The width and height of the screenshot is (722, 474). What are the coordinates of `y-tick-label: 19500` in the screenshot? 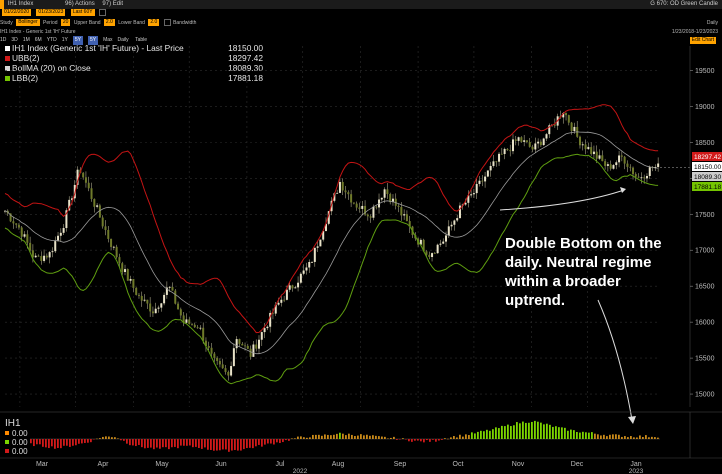 It's located at (705, 71).